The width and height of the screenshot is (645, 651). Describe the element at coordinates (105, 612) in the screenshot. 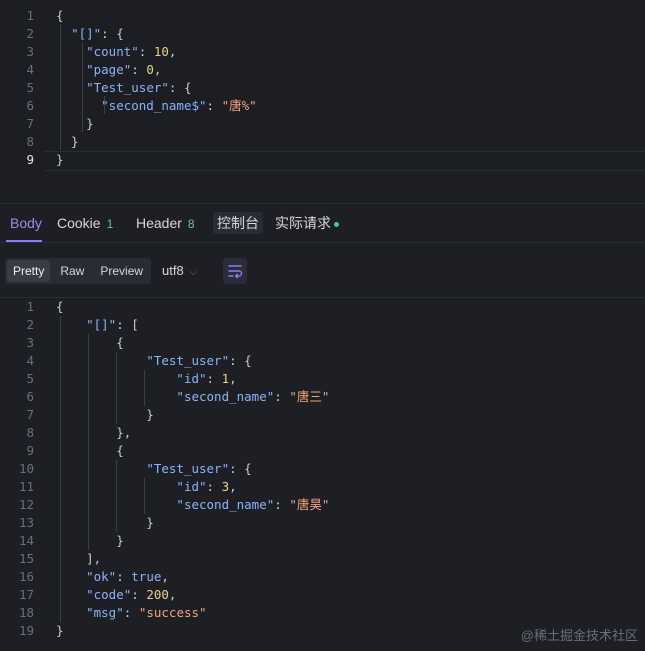

I see `code-token: "msg"` at that location.